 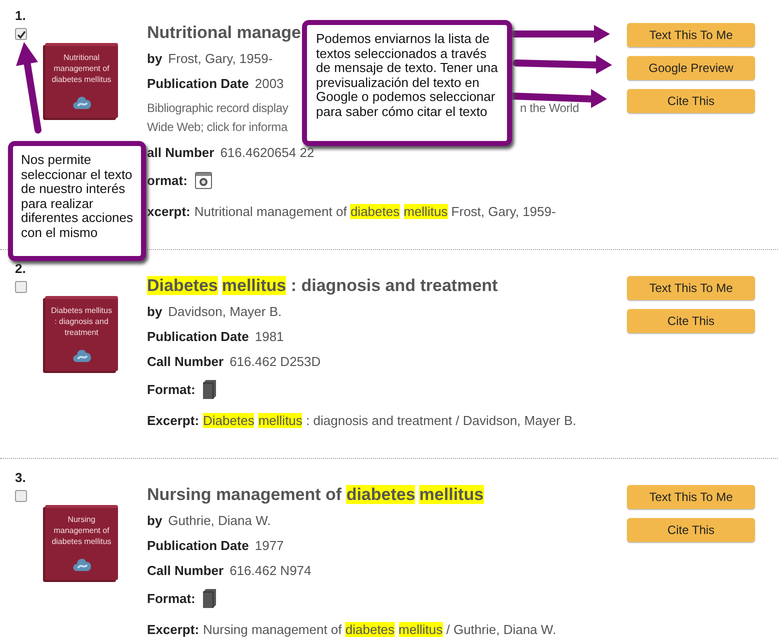 What do you see at coordinates (375, 211) in the screenshot?
I see `excerpt-text: Nutritional management of diabetes mellitus Frost, Gary, 1959-` at bounding box center [375, 211].